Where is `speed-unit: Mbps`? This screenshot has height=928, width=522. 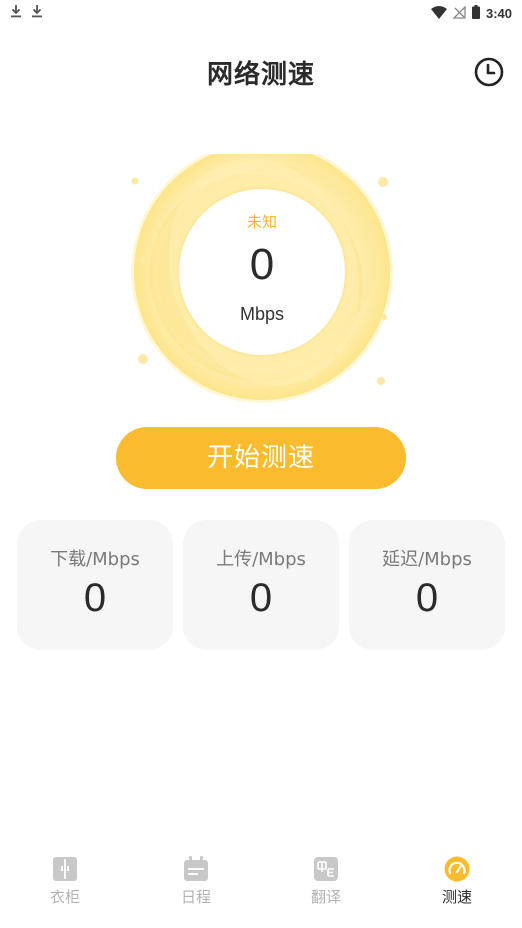
speed-unit: Mbps is located at coordinates (261, 314).